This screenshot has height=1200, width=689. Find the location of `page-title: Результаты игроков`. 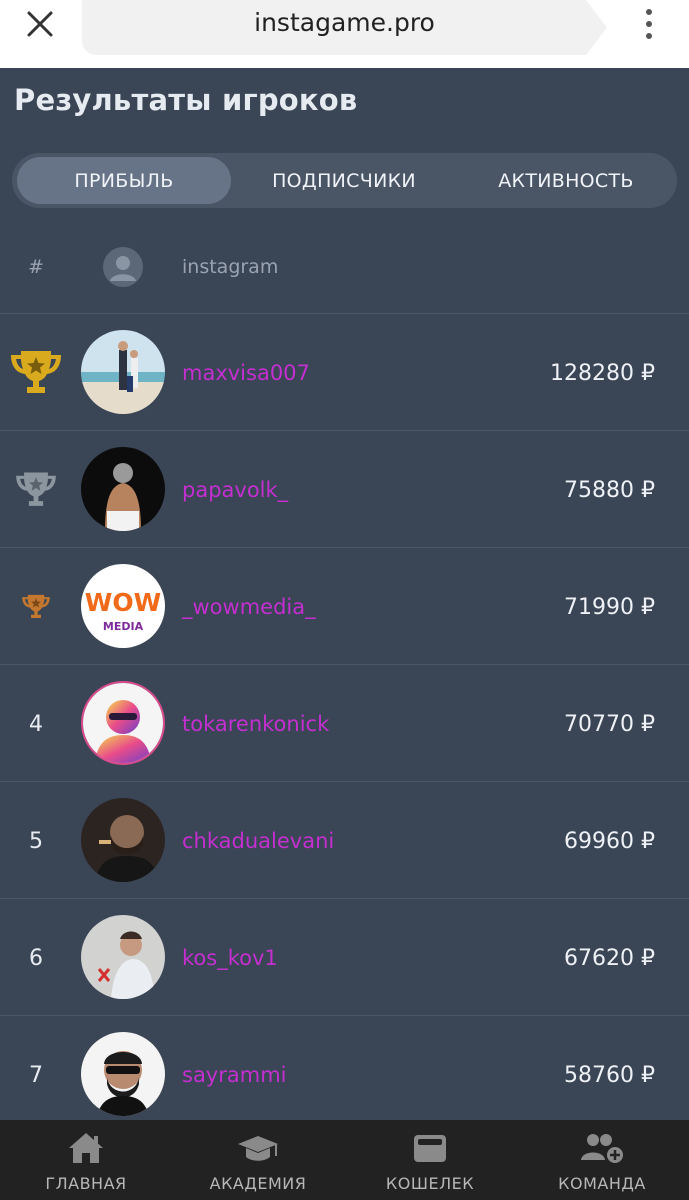

page-title: Результаты игроков is located at coordinates (186, 100).